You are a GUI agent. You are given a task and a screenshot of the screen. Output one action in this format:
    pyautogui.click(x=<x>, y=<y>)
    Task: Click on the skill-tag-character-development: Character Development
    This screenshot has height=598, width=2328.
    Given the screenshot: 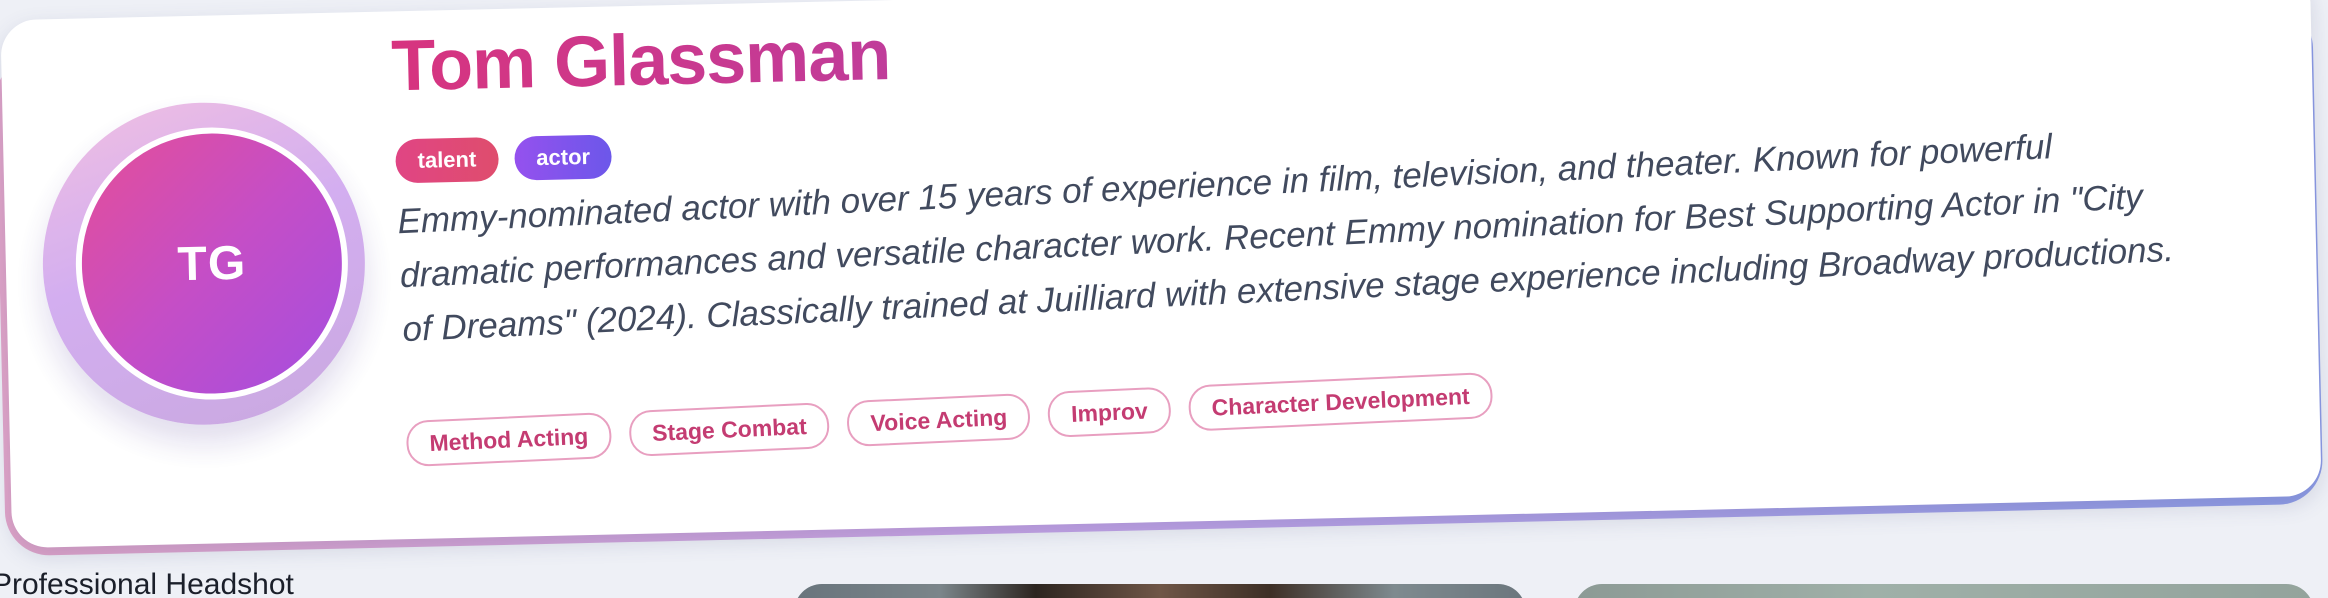 What is the action you would take?
    pyautogui.click(x=1340, y=401)
    